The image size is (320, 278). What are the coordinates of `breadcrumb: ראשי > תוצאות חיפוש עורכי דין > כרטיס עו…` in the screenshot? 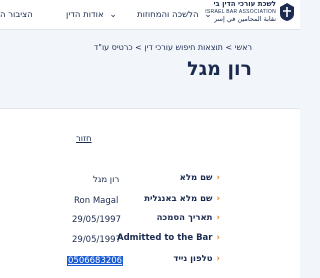 It's located at (173, 47).